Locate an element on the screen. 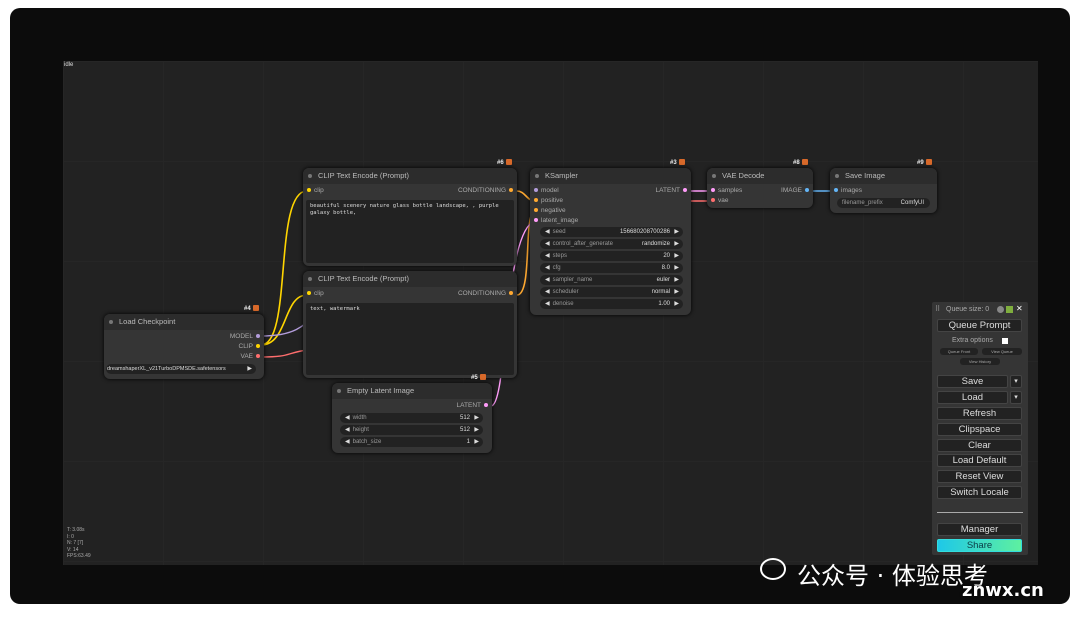  control-after-generate-widget: ◀ control_after_generate randomize ▶ is located at coordinates (611, 244).